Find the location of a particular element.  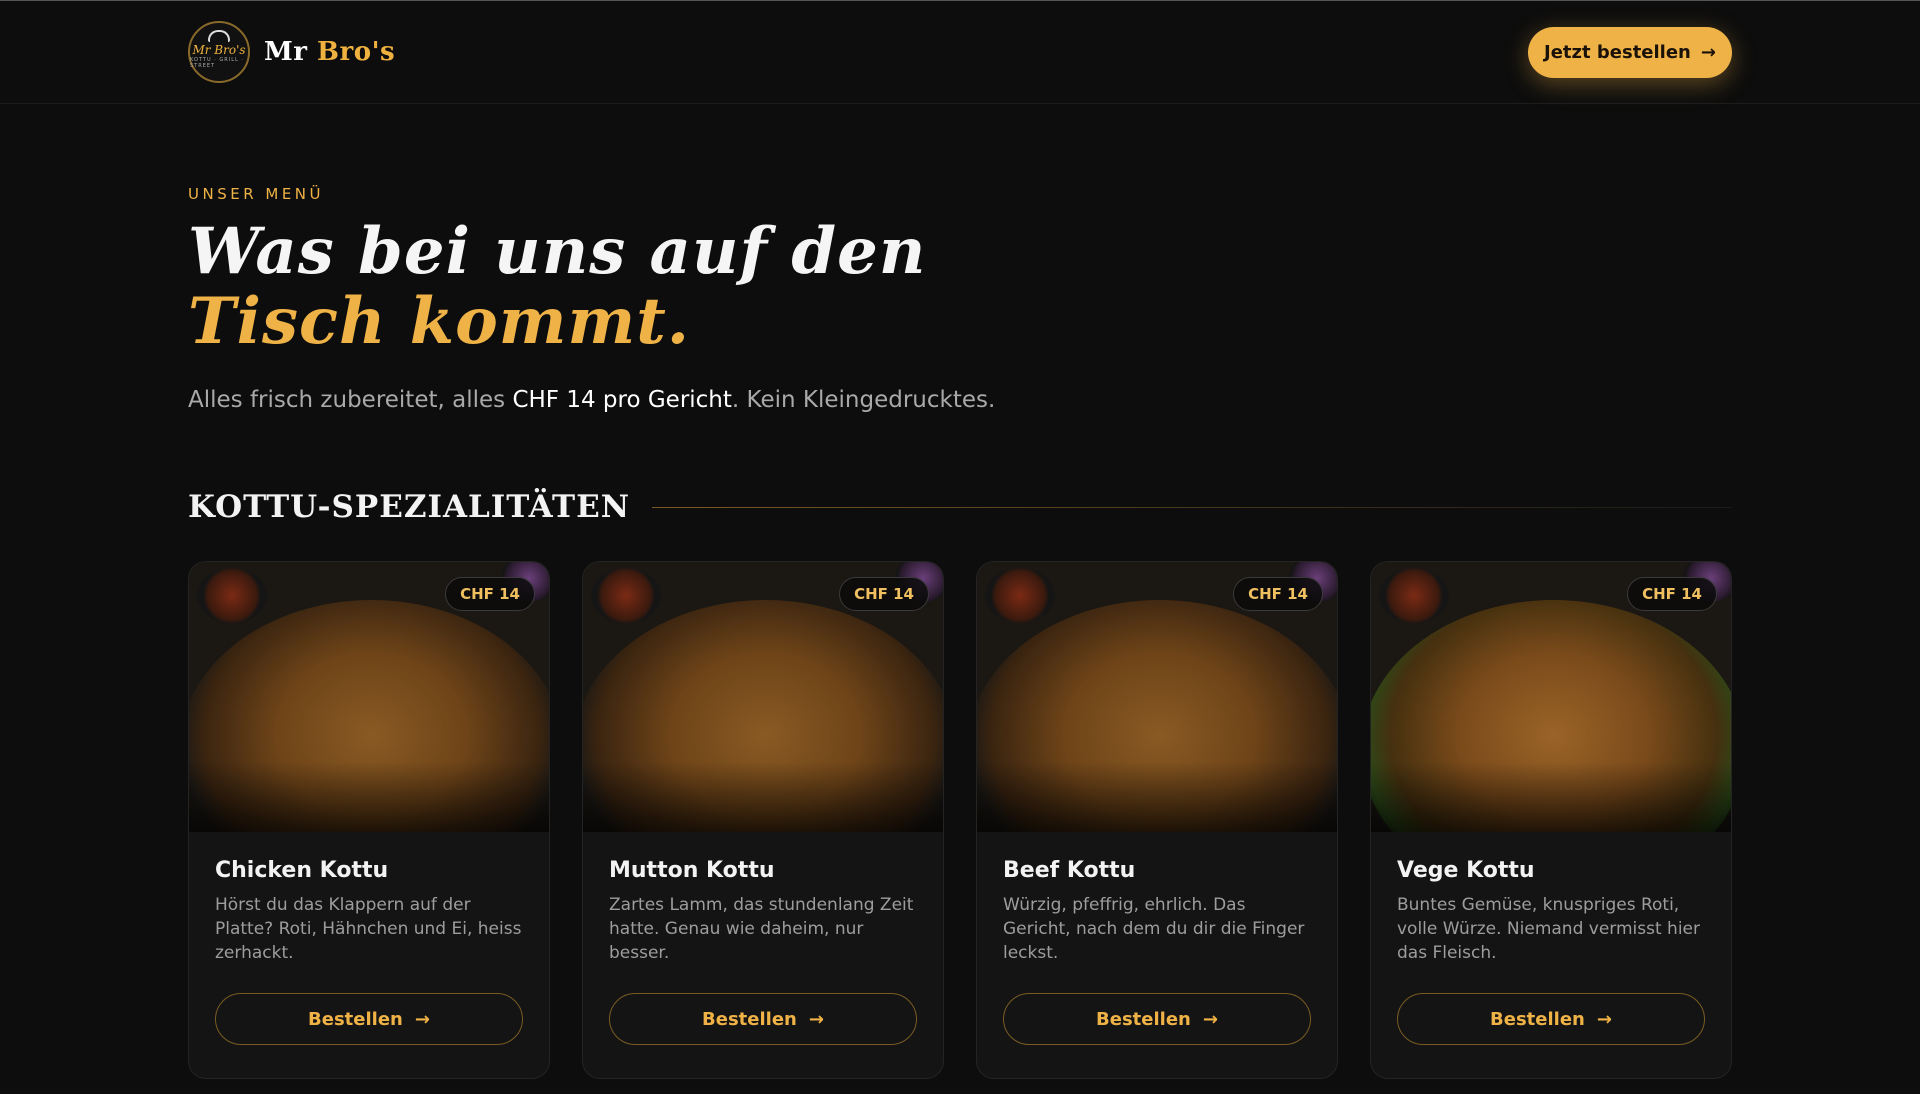

section-eyebrow: UNSER MENÜ is located at coordinates (256, 194).